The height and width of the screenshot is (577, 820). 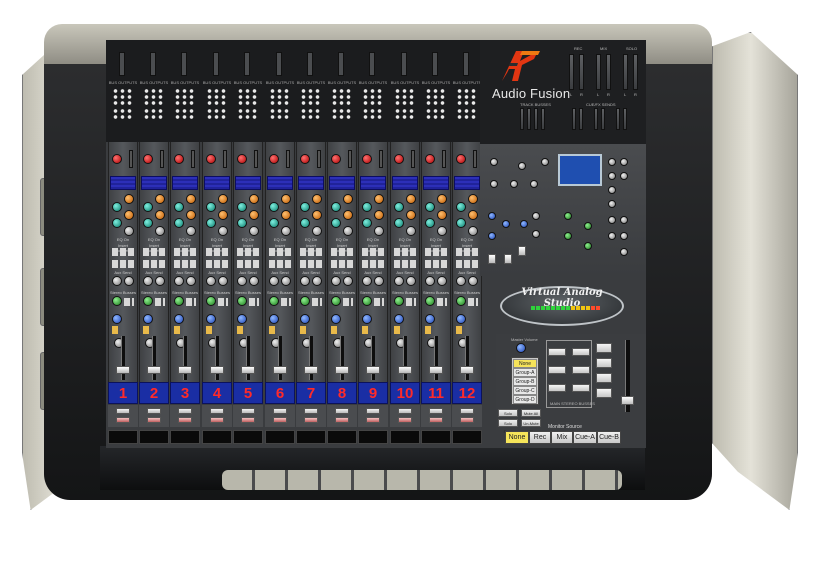 What do you see at coordinates (517, 437) in the screenshot?
I see `monitor-none-button: None` at bounding box center [517, 437].